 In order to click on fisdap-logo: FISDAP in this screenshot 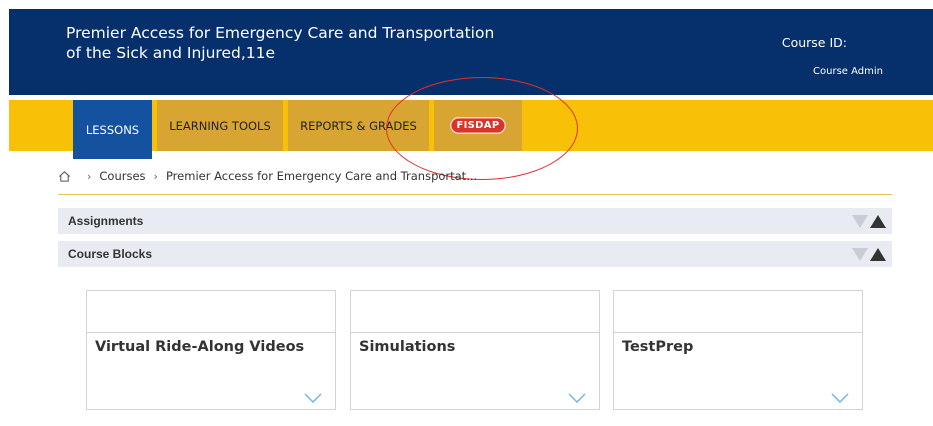, I will do `click(478, 125)`.